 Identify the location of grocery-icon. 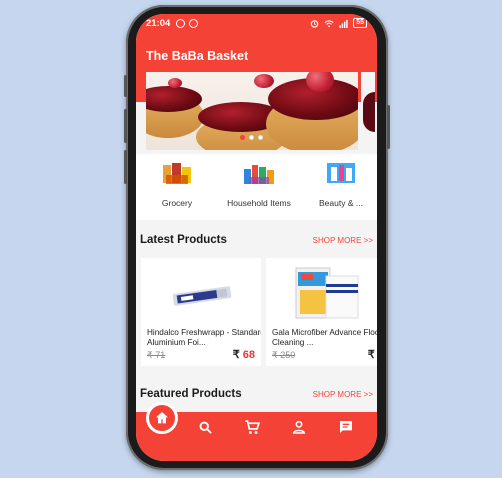
(177, 173).